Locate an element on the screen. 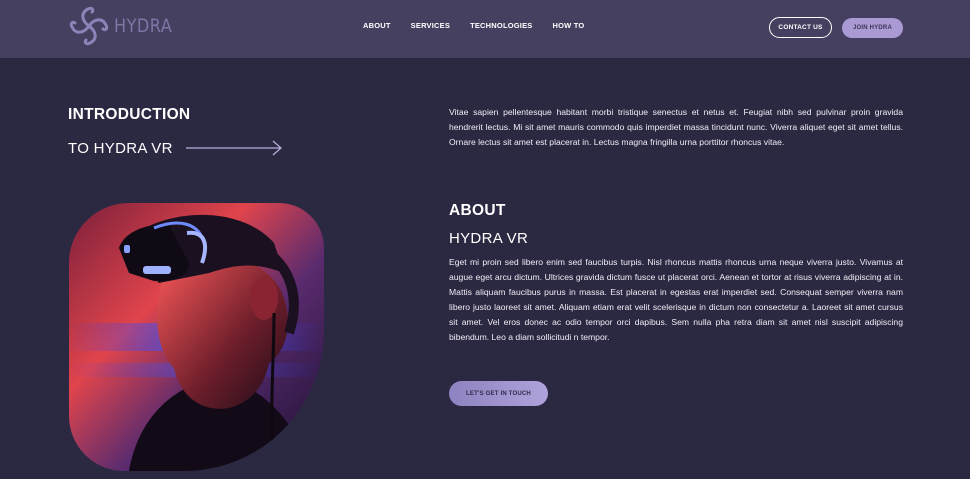 The width and height of the screenshot is (970, 479). logo-text: HYDRA is located at coordinates (143, 26).